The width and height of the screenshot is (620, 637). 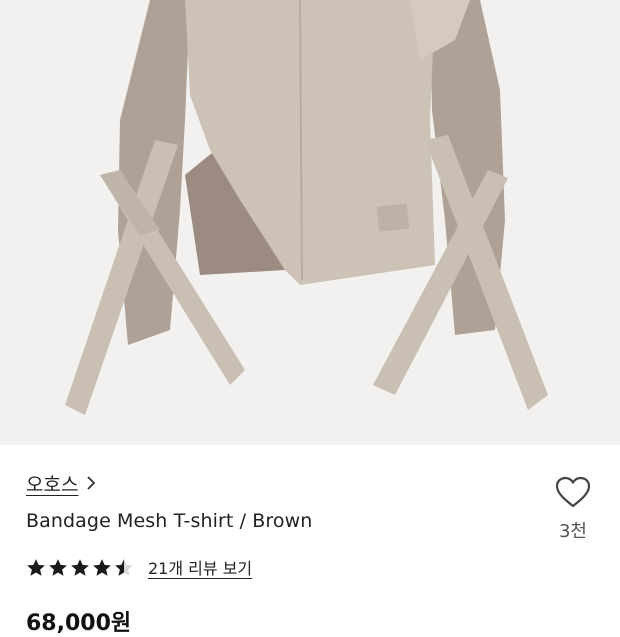 I want to click on heart-outline-icon, so click(x=573, y=492).